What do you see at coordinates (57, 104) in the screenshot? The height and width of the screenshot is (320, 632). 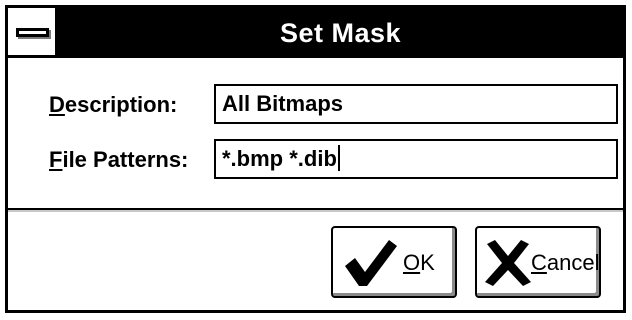 I see `description-label-mnemonic: D` at bounding box center [57, 104].